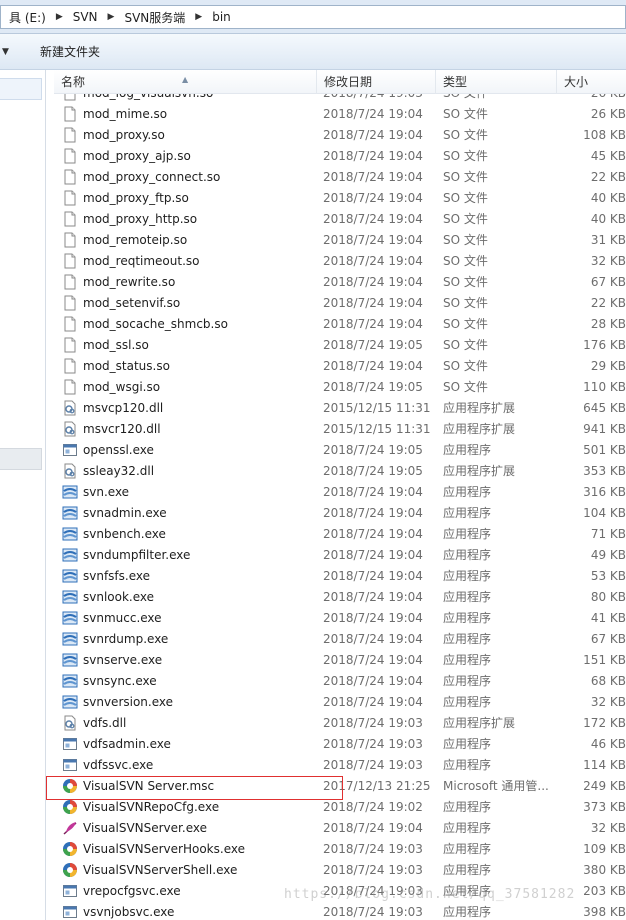  I want to click on file-row: mod_wsgi.so 2018/7/24 19:05 SO 文件 110 KB, so click(340, 387).